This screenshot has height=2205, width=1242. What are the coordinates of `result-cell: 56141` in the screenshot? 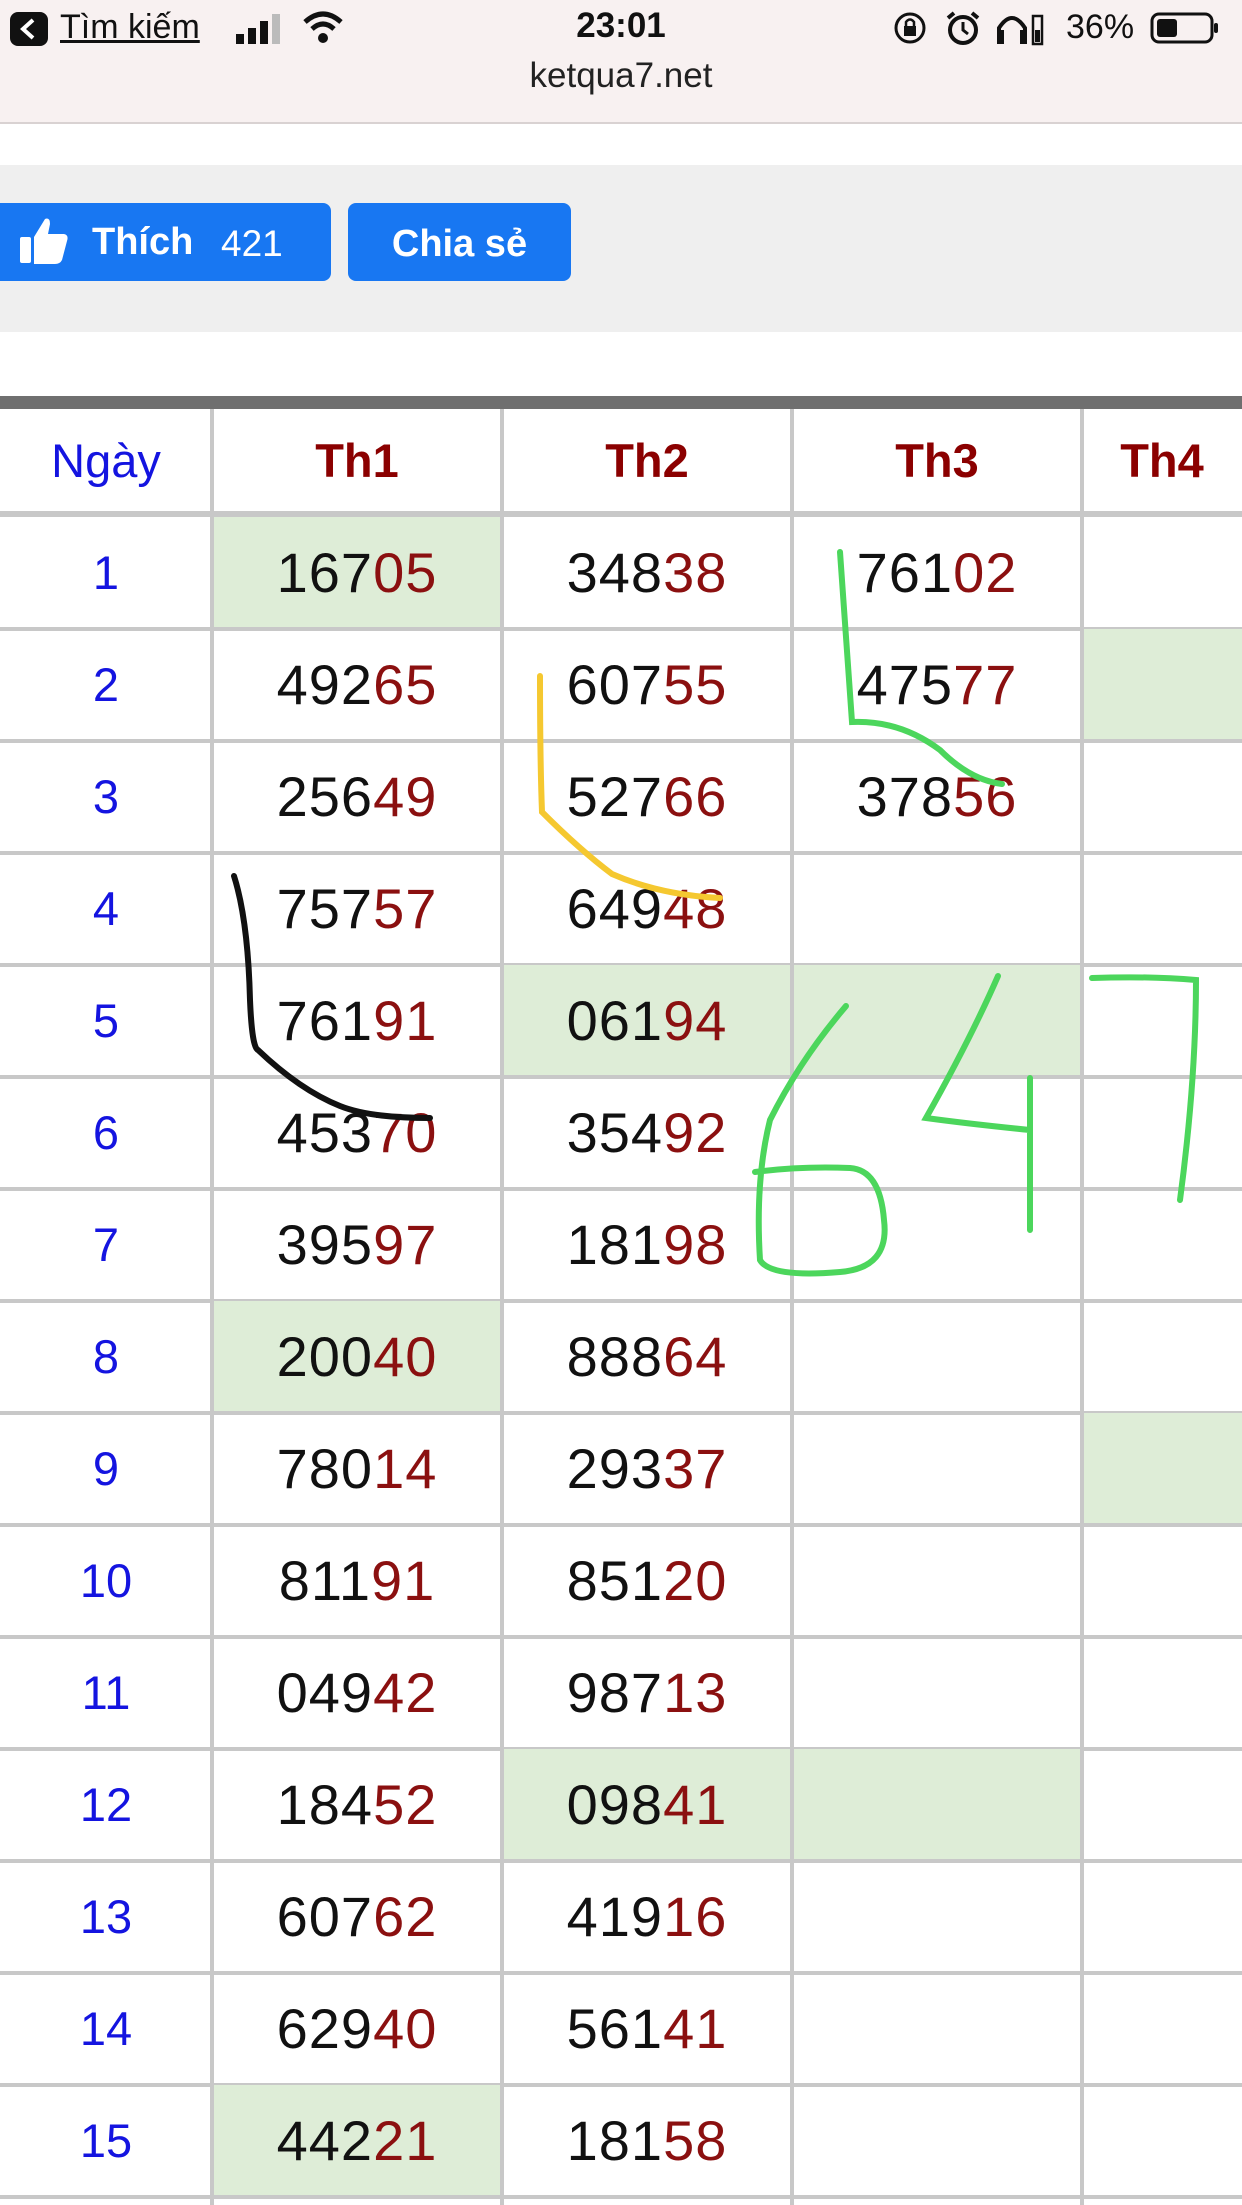 It's located at (647, 2029).